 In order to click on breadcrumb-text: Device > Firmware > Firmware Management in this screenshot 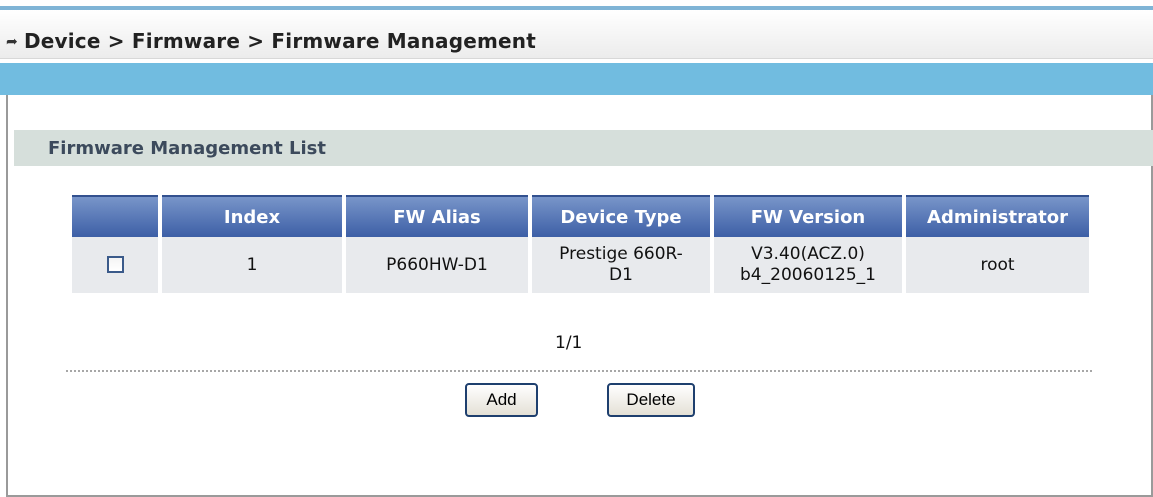, I will do `click(280, 41)`.